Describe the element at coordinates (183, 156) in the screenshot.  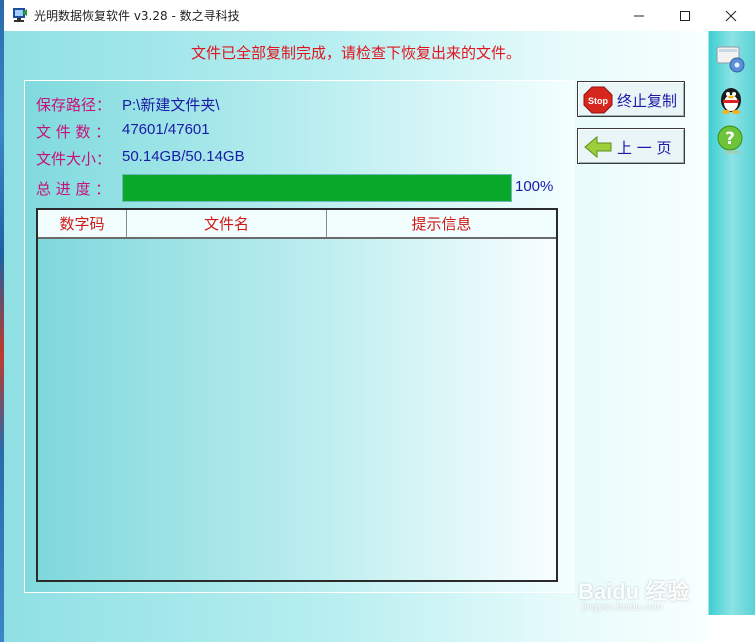
I see `file-size-value: 50.14GB/50.14GB` at that location.